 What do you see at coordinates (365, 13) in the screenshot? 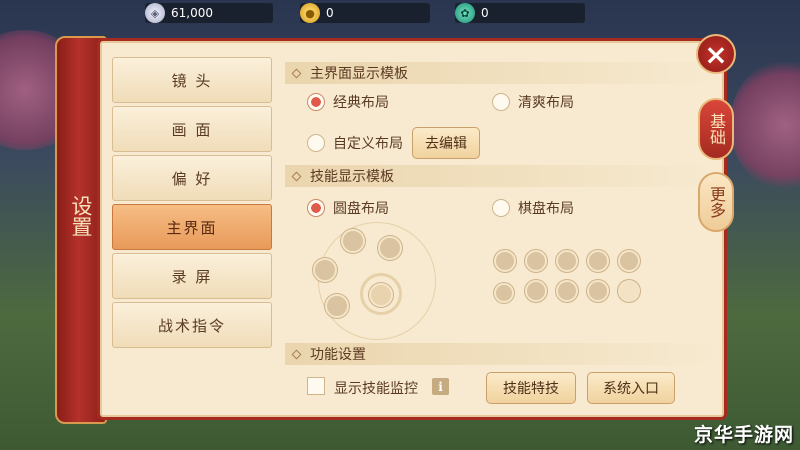
I see `currency-gold: ● 0` at bounding box center [365, 13].